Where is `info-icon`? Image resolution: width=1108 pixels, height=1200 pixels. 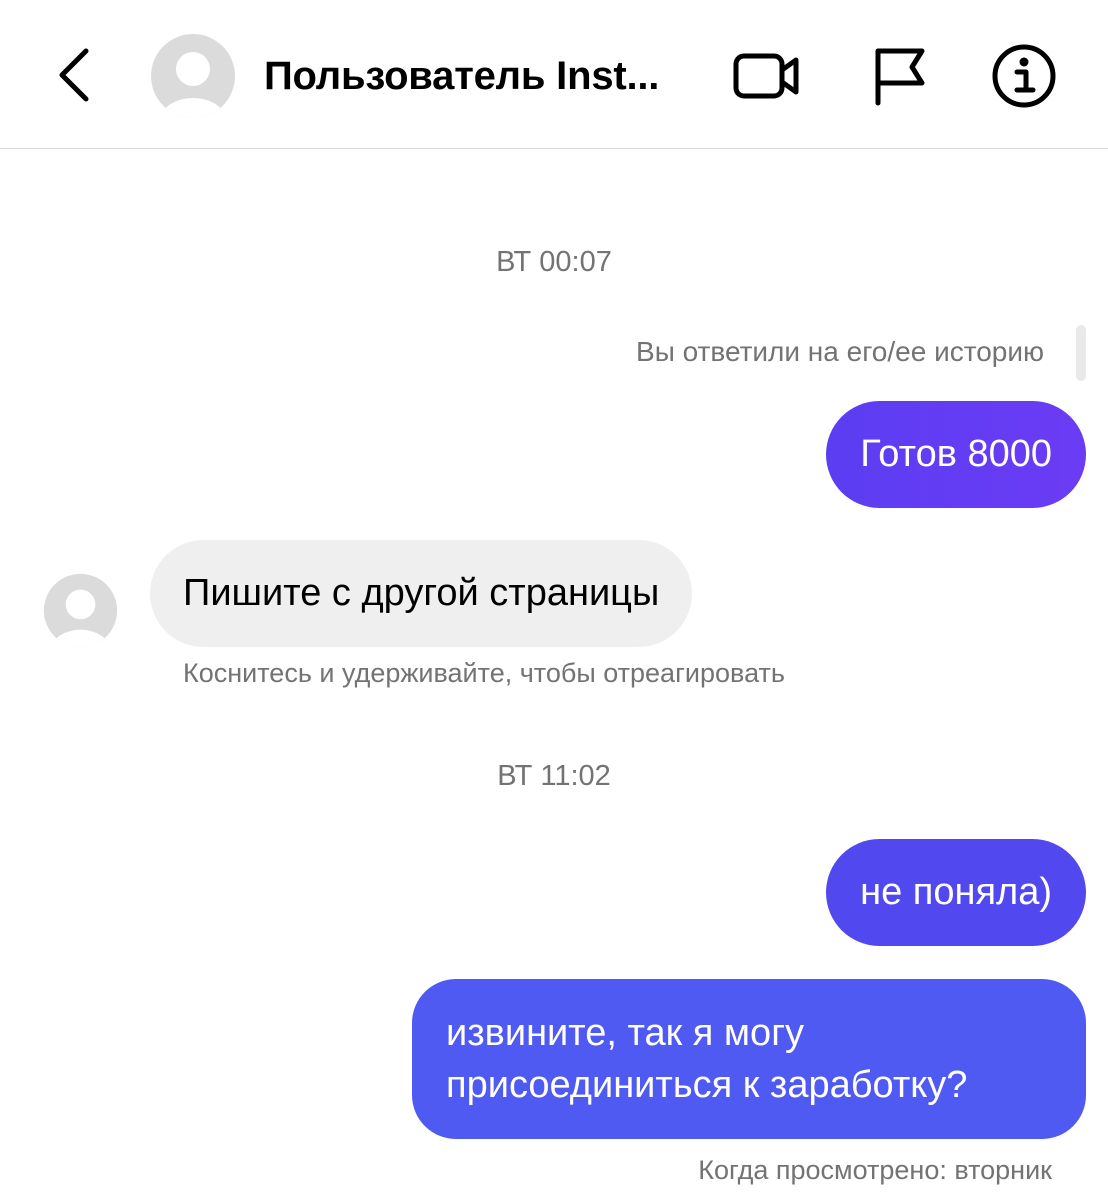
info-icon is located at coordinates (1024, 76).